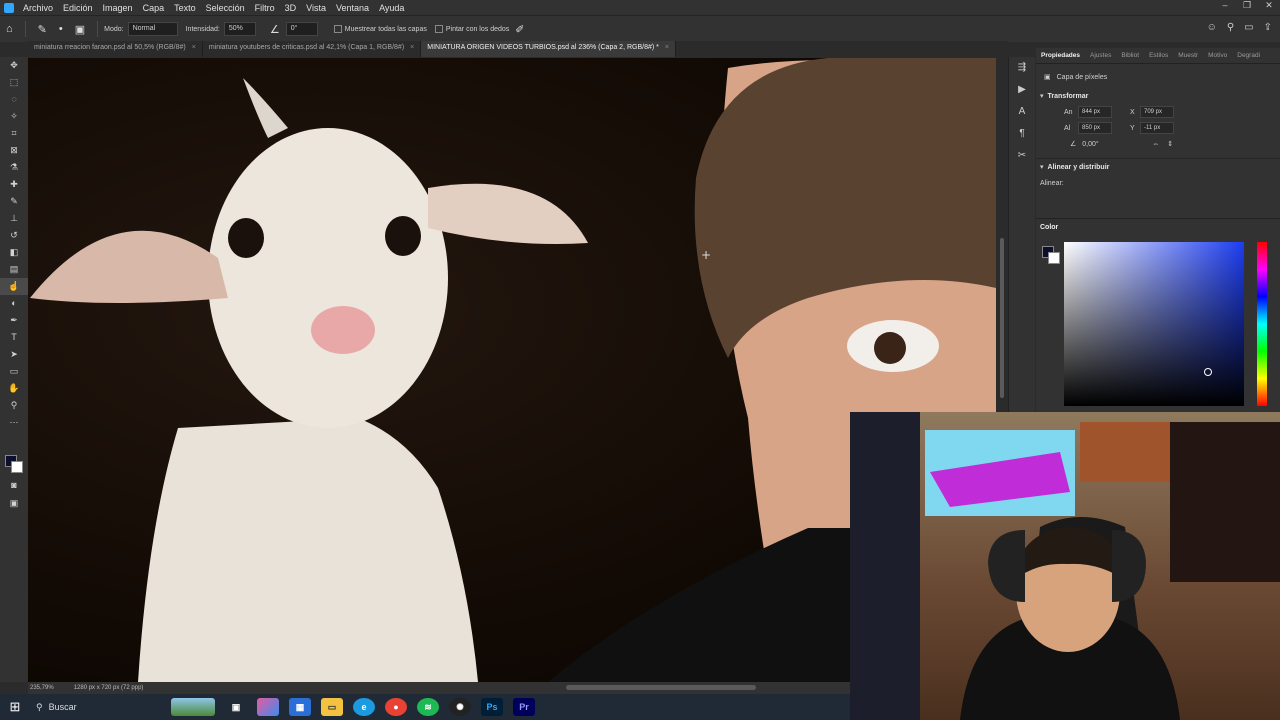 The width and height of the screenshot is (1280, 720). What do you see at coordinates (1130, 55) in the screenshot?
I see `tab-bibliotecas: Bibliot` at bounding box center [1130, 55].